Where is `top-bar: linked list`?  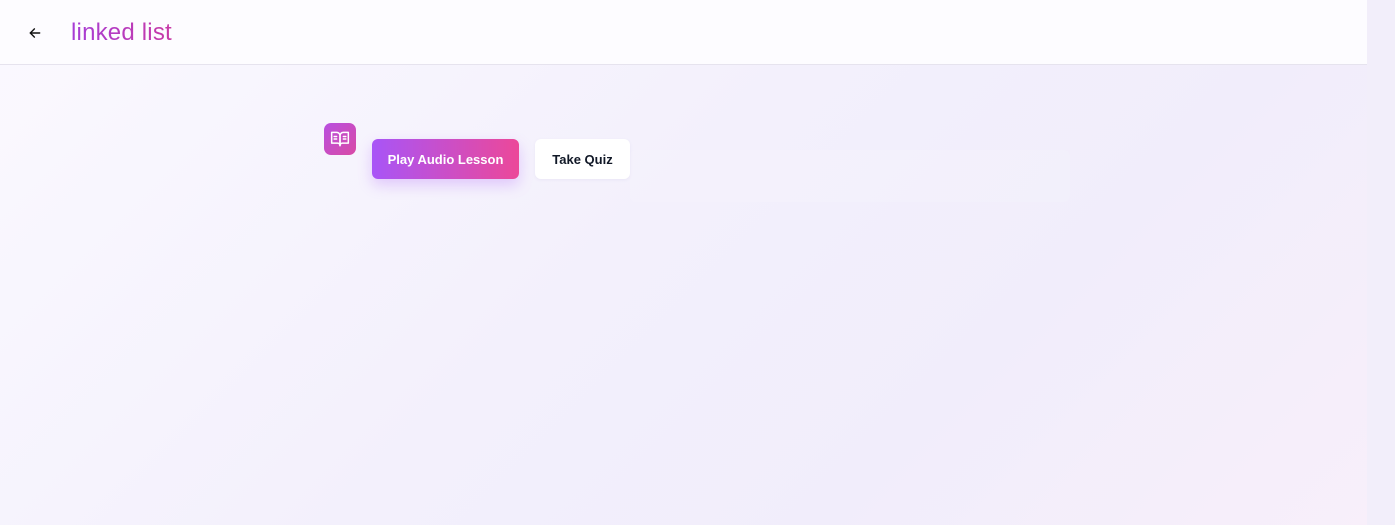 top-bar: linked list is located at coordinates (683, 32).